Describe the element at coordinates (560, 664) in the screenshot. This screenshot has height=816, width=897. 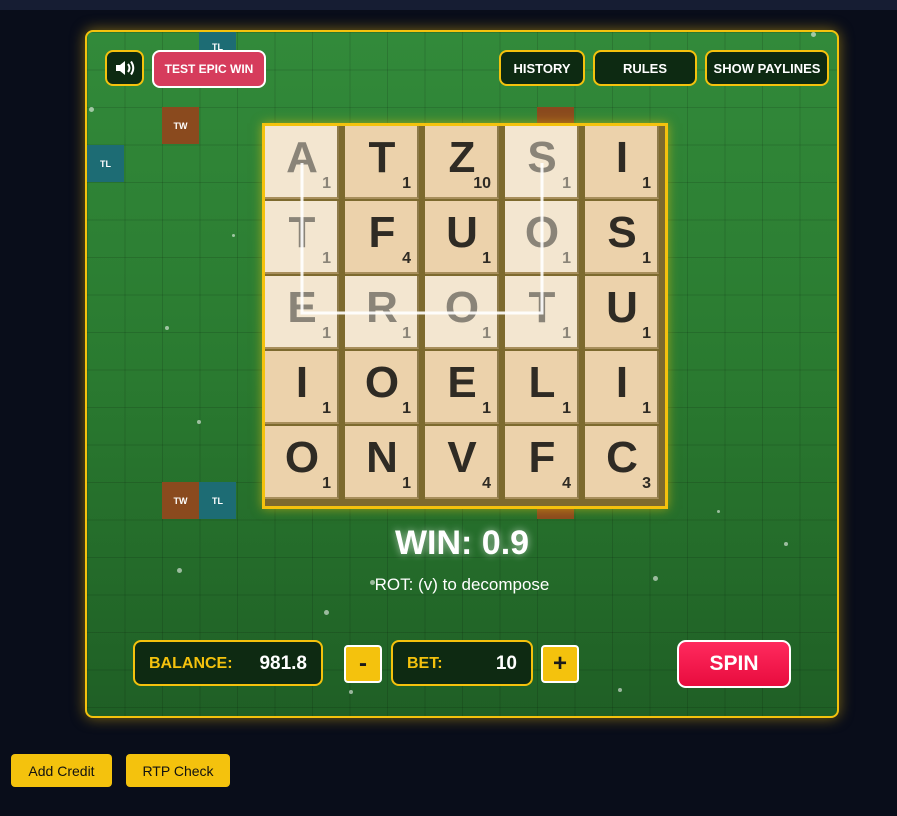
I see `bet-increase-button: +` at that location.